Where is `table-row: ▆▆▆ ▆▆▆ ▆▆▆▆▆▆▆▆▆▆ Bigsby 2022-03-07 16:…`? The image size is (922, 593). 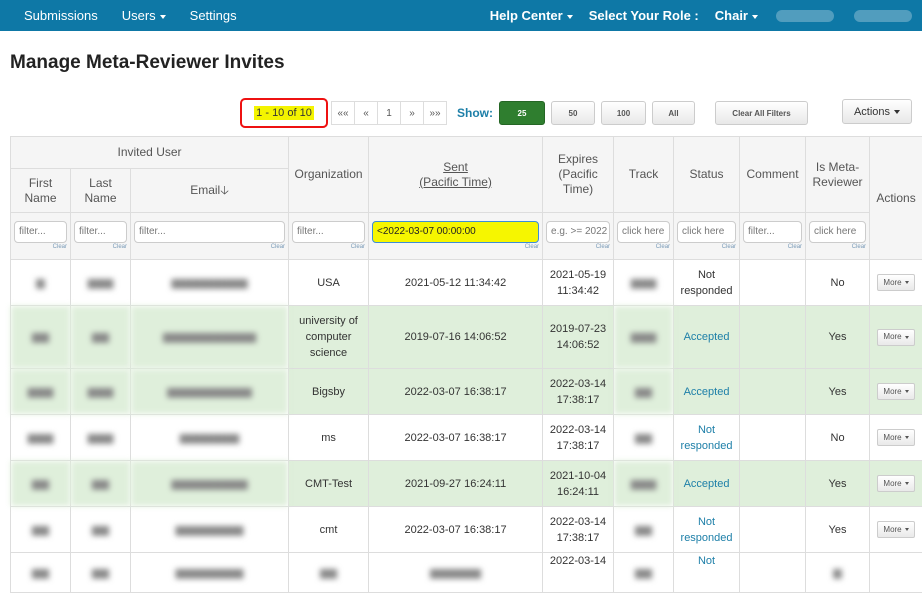
table-row: ▆▆▆ ▆▆▆ ▆▆▆▆▆▆▆▆▆▆ Bigsby 2022-03-07 16:… is located at coordinates (466, 392).